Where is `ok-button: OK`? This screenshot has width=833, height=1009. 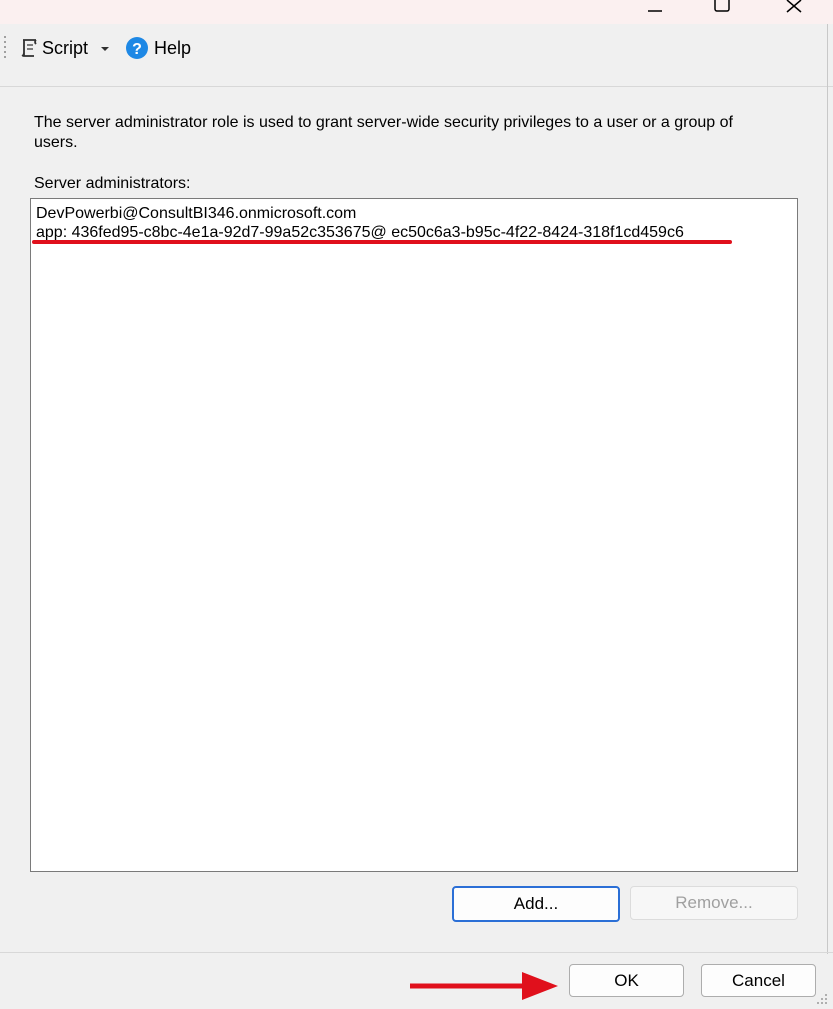
ok-button: OK is located at coordinates (626, 980).